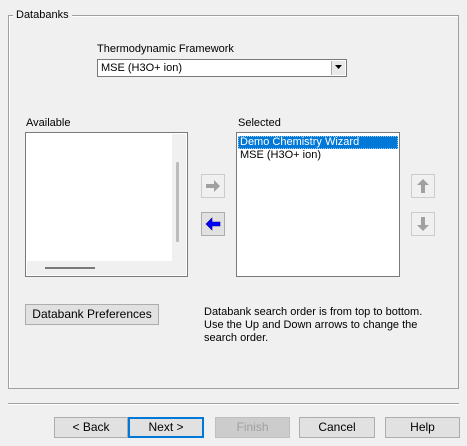 The height and width of the screenshot is (446, 467). I want to click on move-down-button, so click(423, 224).